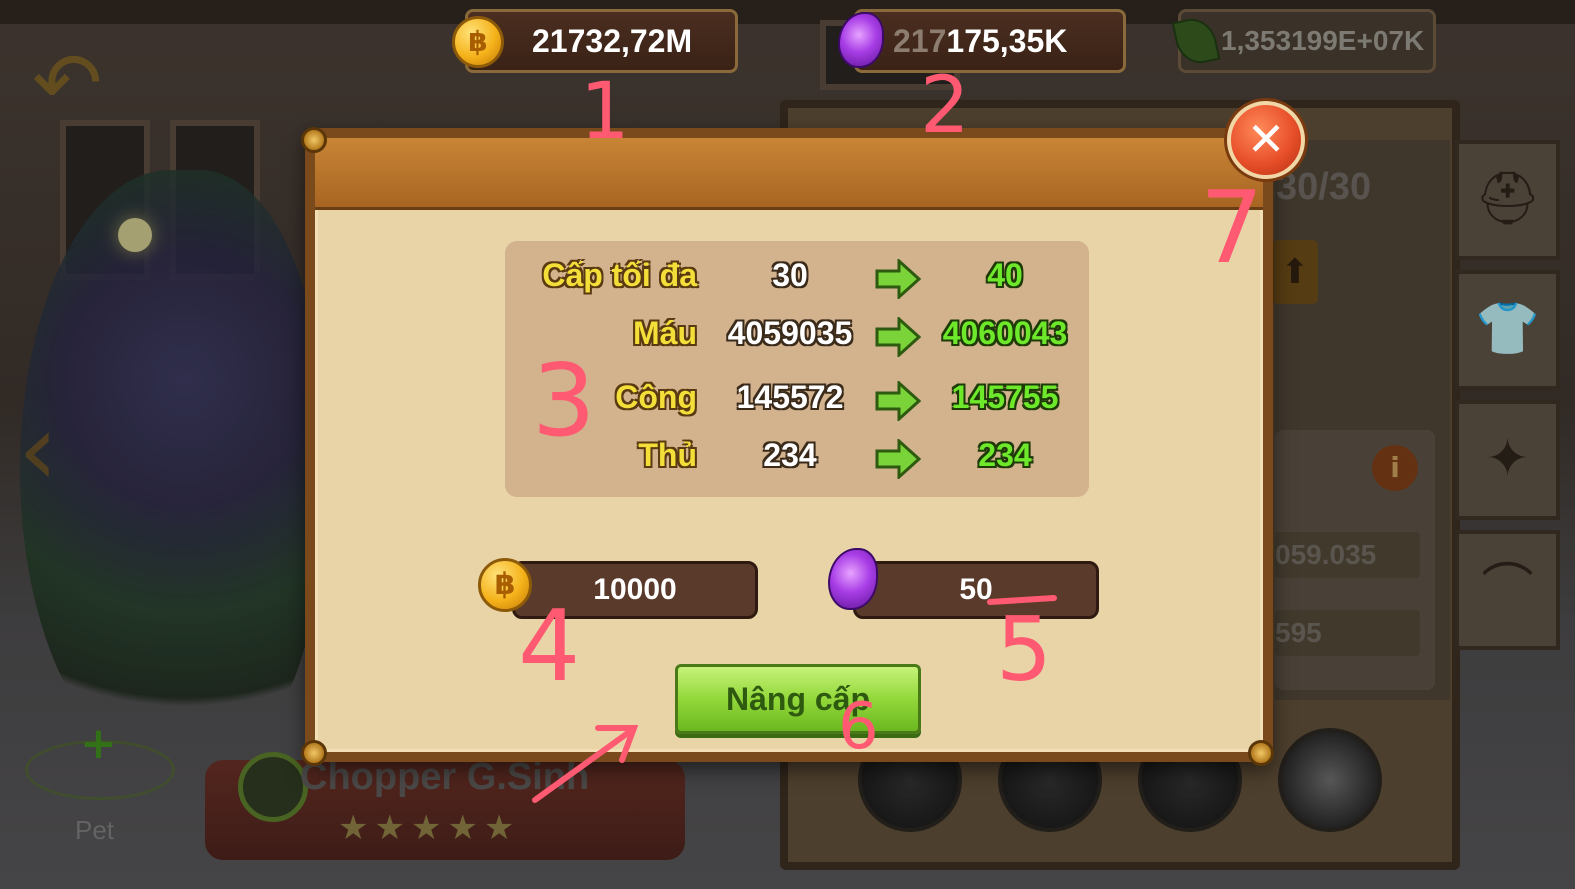 The height and width of the screenshot is (889, 1575). What do you see at coordinates (665, 333) in the screenshot?
I see `stat-label-hp: Máu` at bounding box center [665, 333].